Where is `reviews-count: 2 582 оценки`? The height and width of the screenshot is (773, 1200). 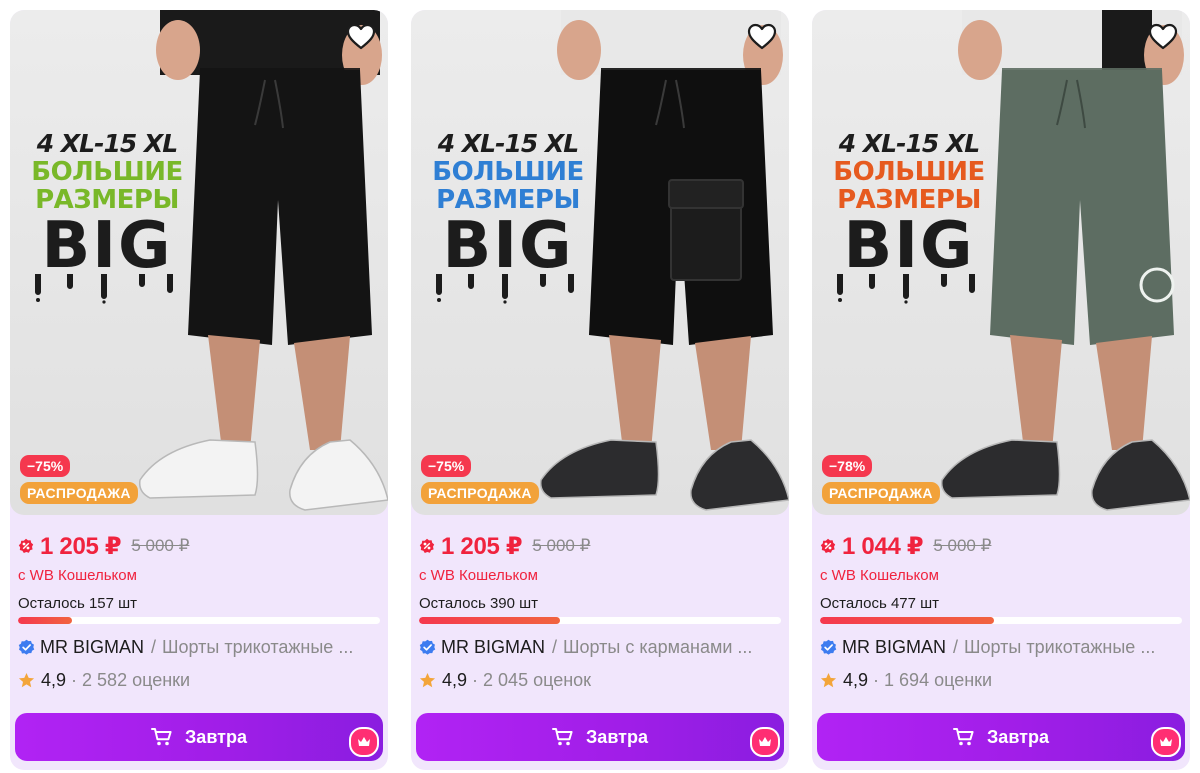
reviews-count: 2 582 оценки is located at coordinates (136, 680).